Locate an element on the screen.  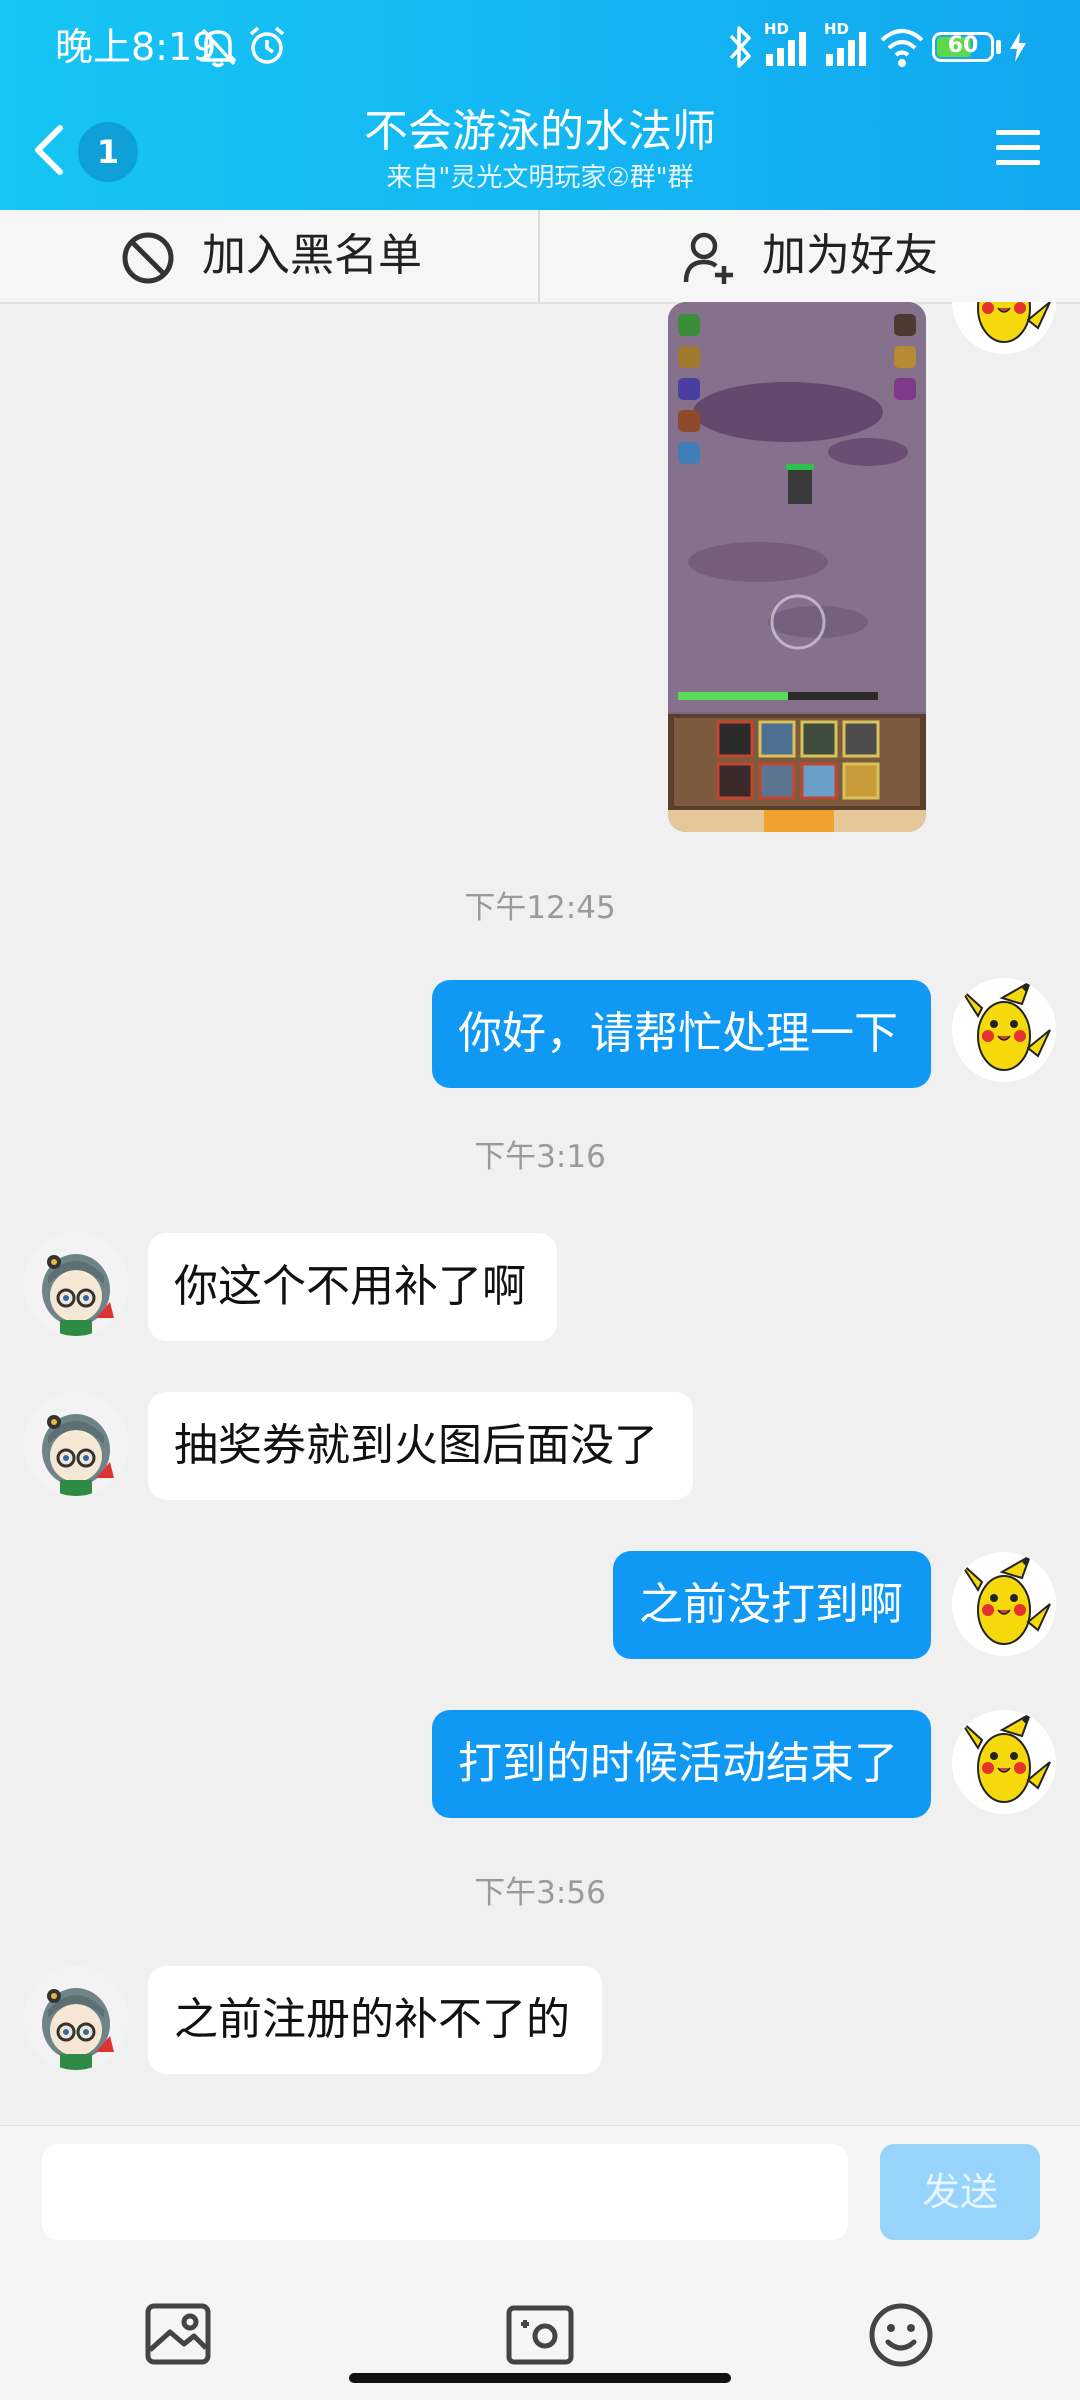
charging-icon is located at coordinates (1018, 47).